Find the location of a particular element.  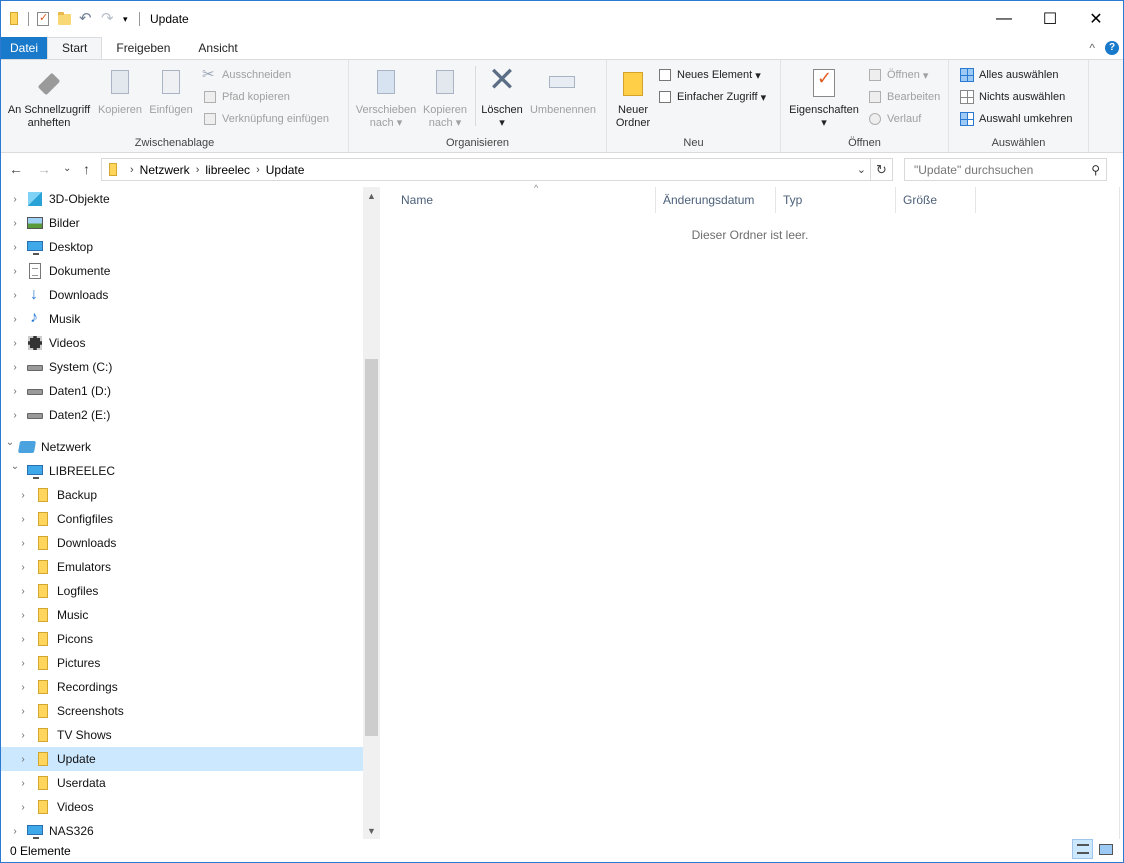

scroll-down-icon: ▼ is located at coordinates (371, 830).